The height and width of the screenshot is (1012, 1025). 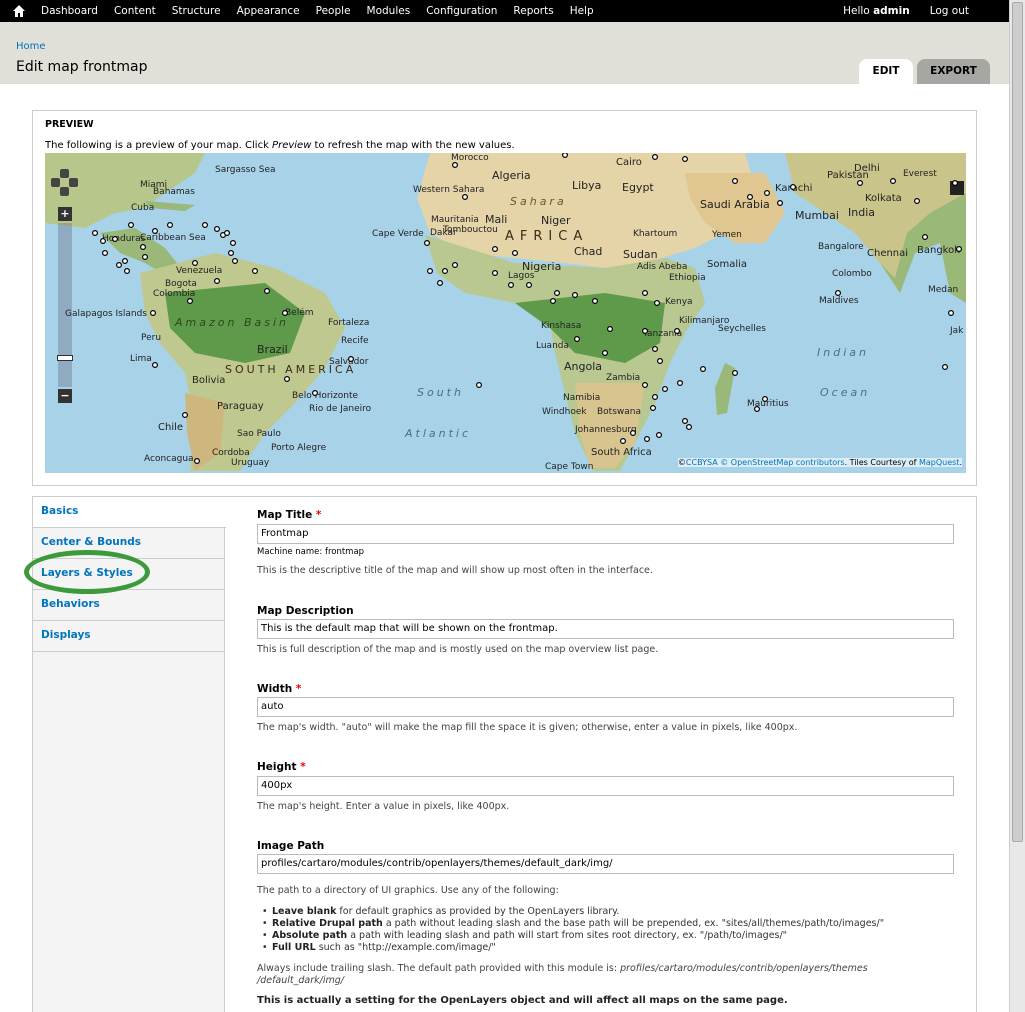 I want to click on username-link: admin, so click(x=891, y=11).